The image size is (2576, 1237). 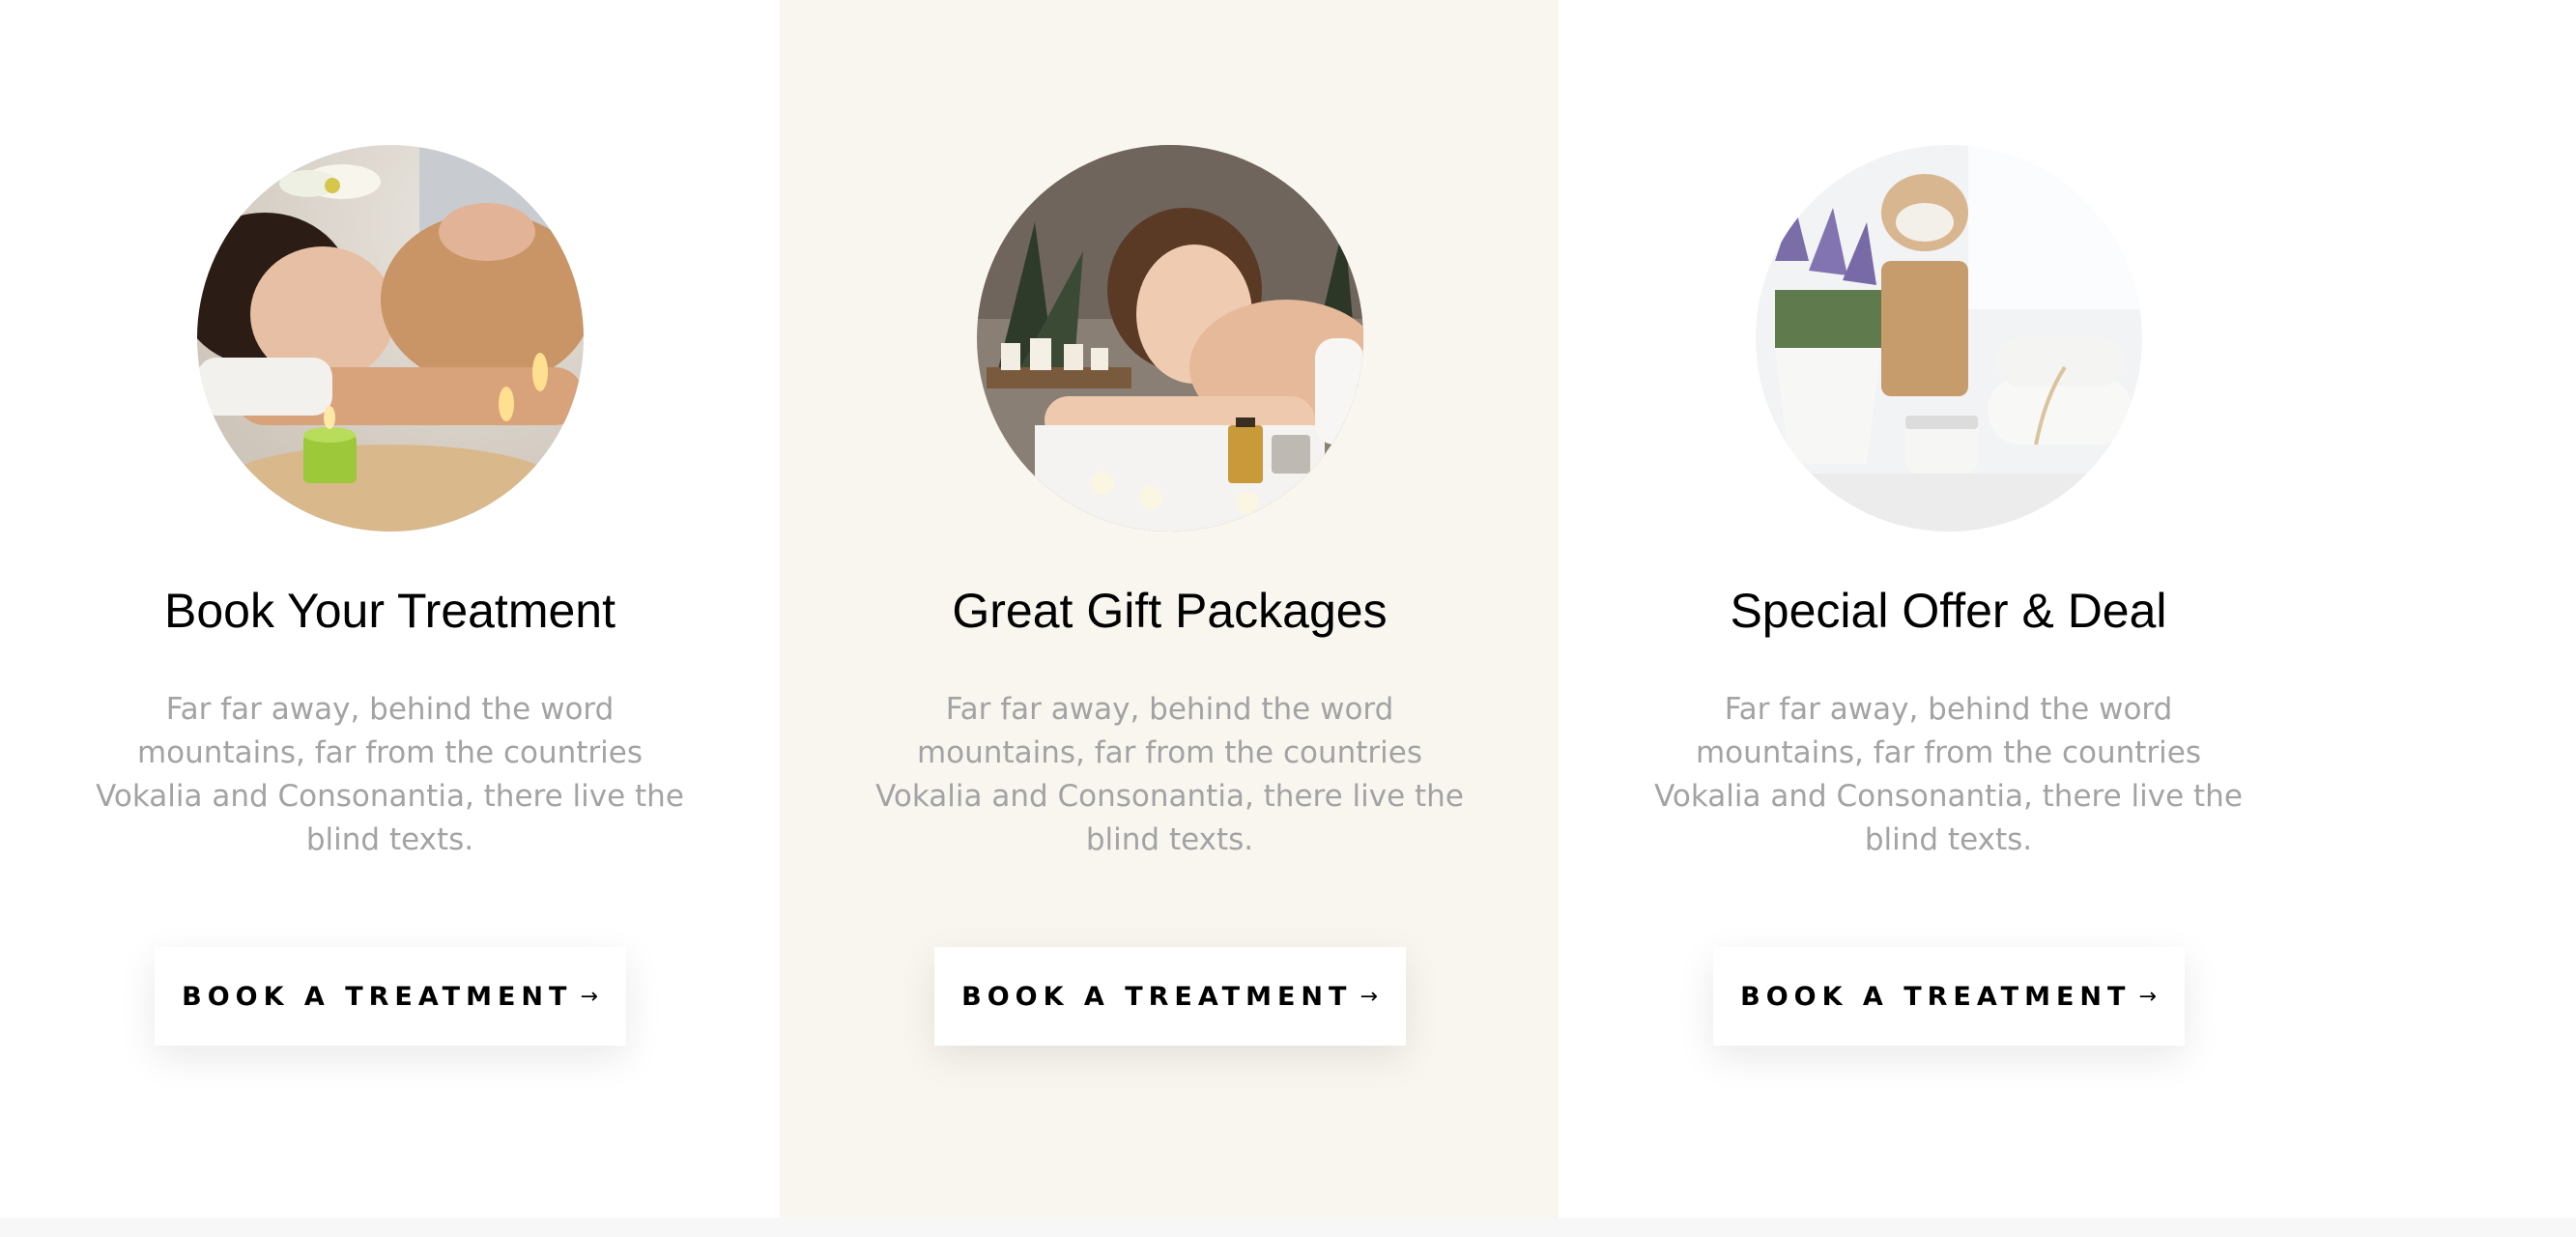 I want to click on card-title: Great Gift Packages, so click(x=1170, y=611).